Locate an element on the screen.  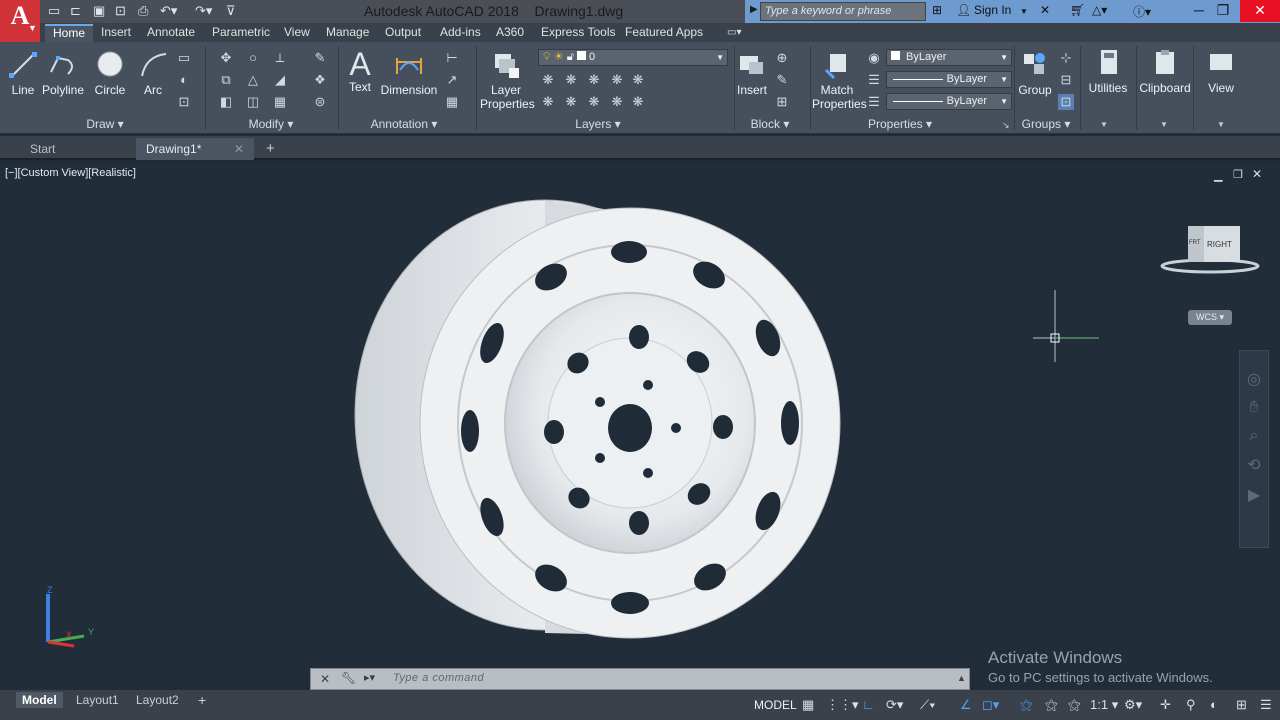
tab-manage: Manage is located at coordinates (347, 33).